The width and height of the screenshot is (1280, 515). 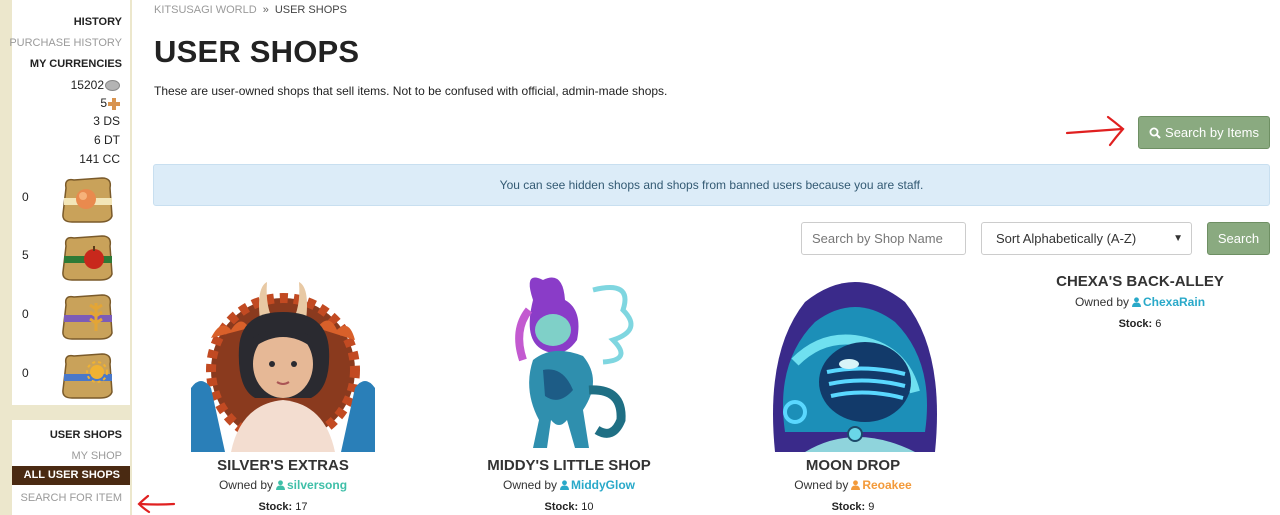 I want to click on shop-name-search-input, so click(x=883, y=238).